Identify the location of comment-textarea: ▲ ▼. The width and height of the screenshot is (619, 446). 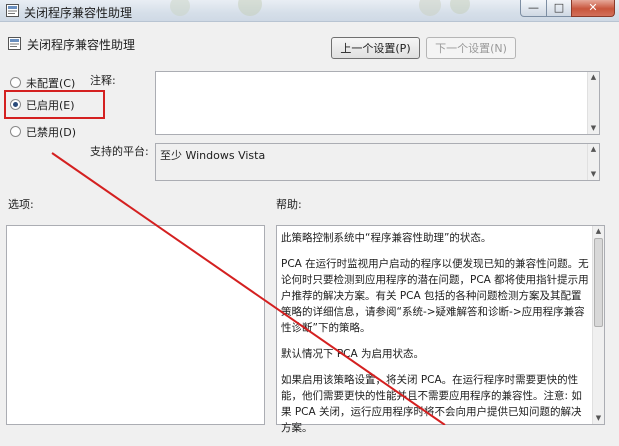
(377, 103).